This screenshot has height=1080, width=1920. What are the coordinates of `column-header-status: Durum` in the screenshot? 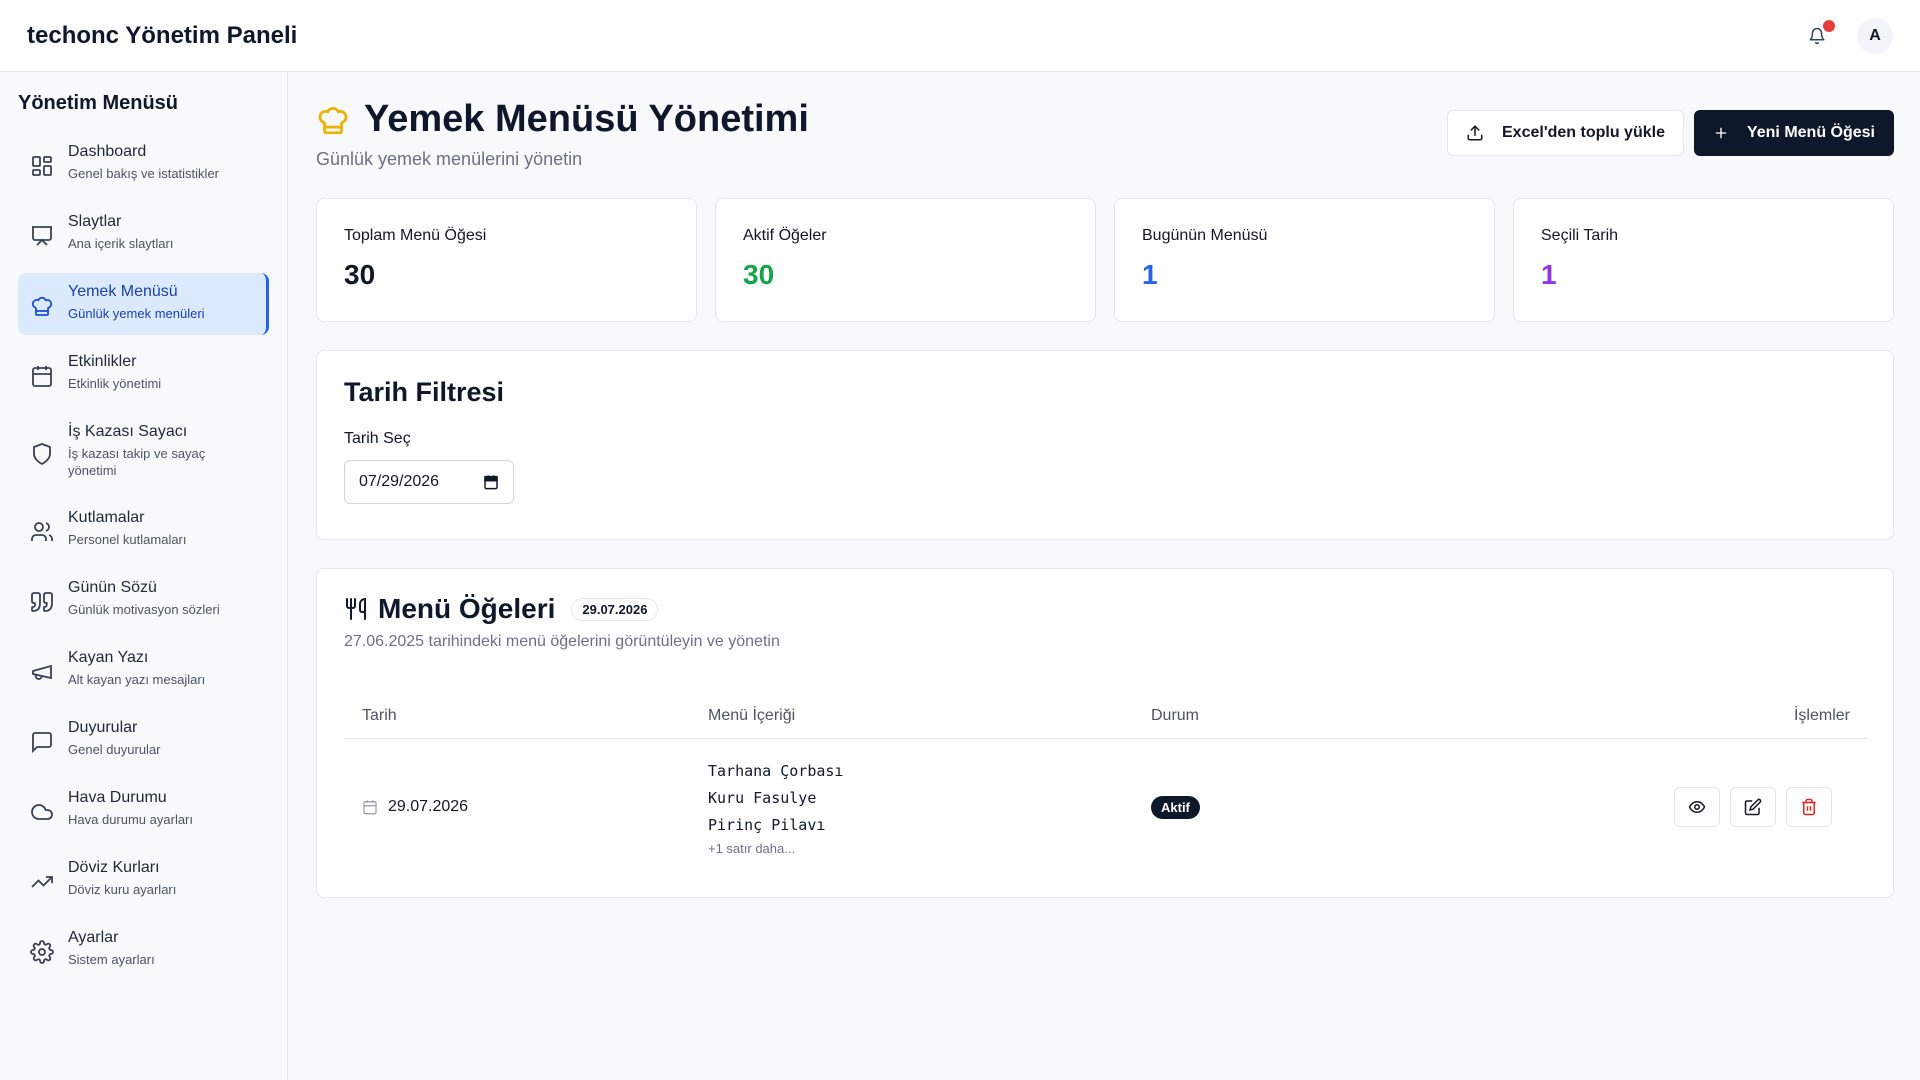 It's located at (1175, 715).